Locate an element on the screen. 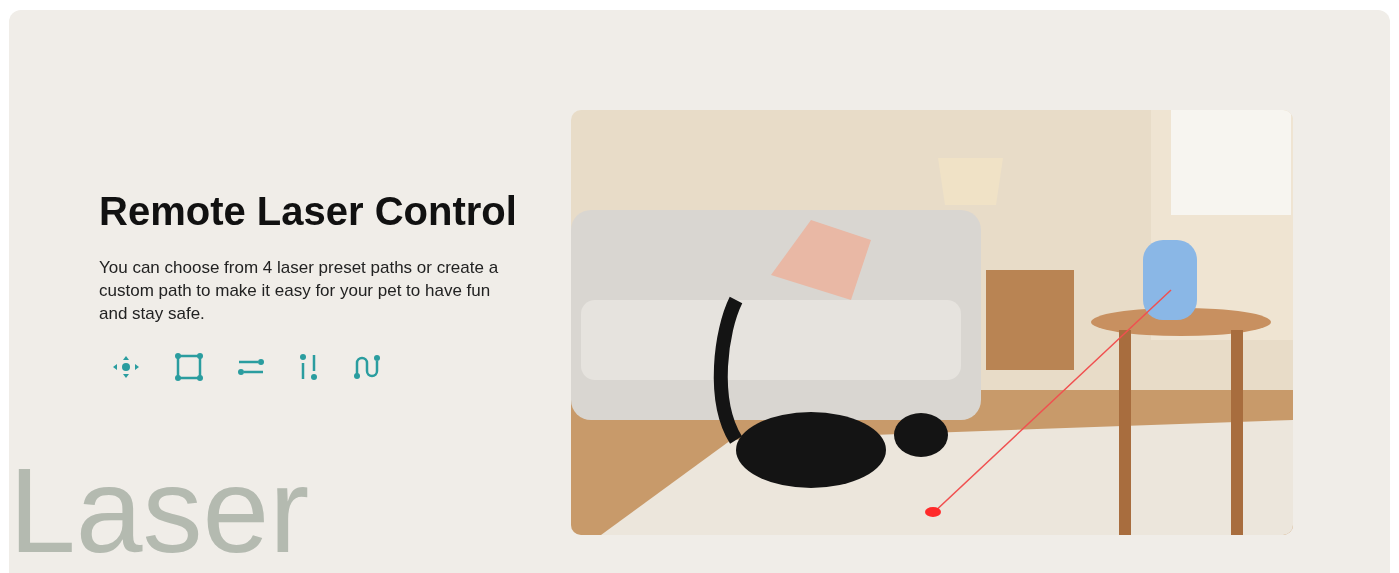 This screenshot has width=1399, height=573. parallel-lines-icon is located at coordinates (251, 367).